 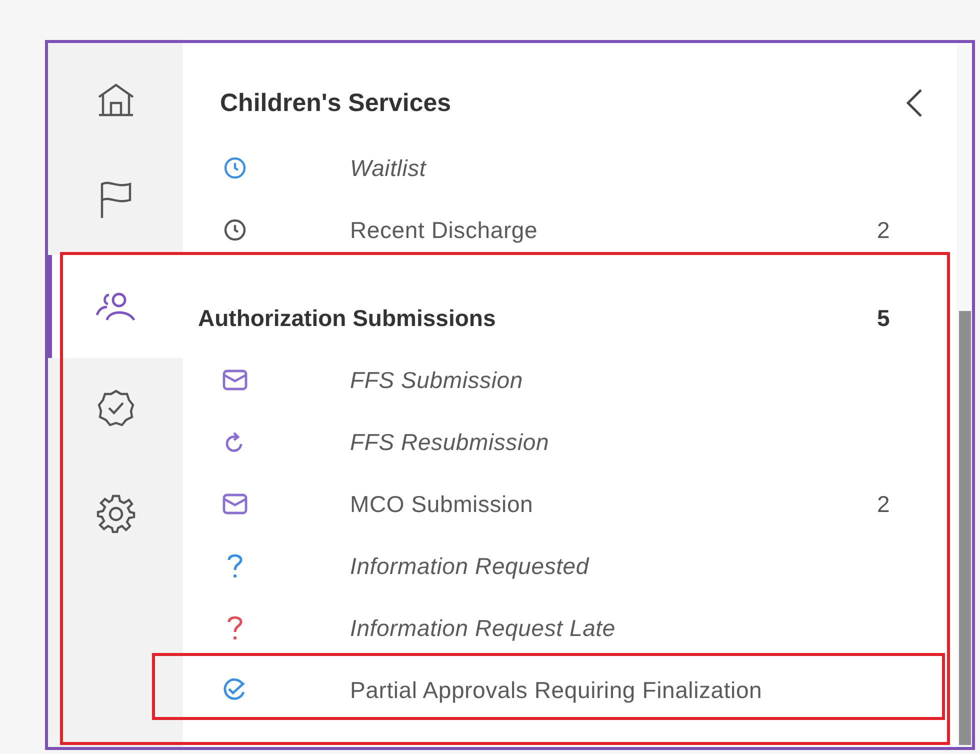 I want to click on menu-item: FFS Resubmission, so click(x=613, y=442).